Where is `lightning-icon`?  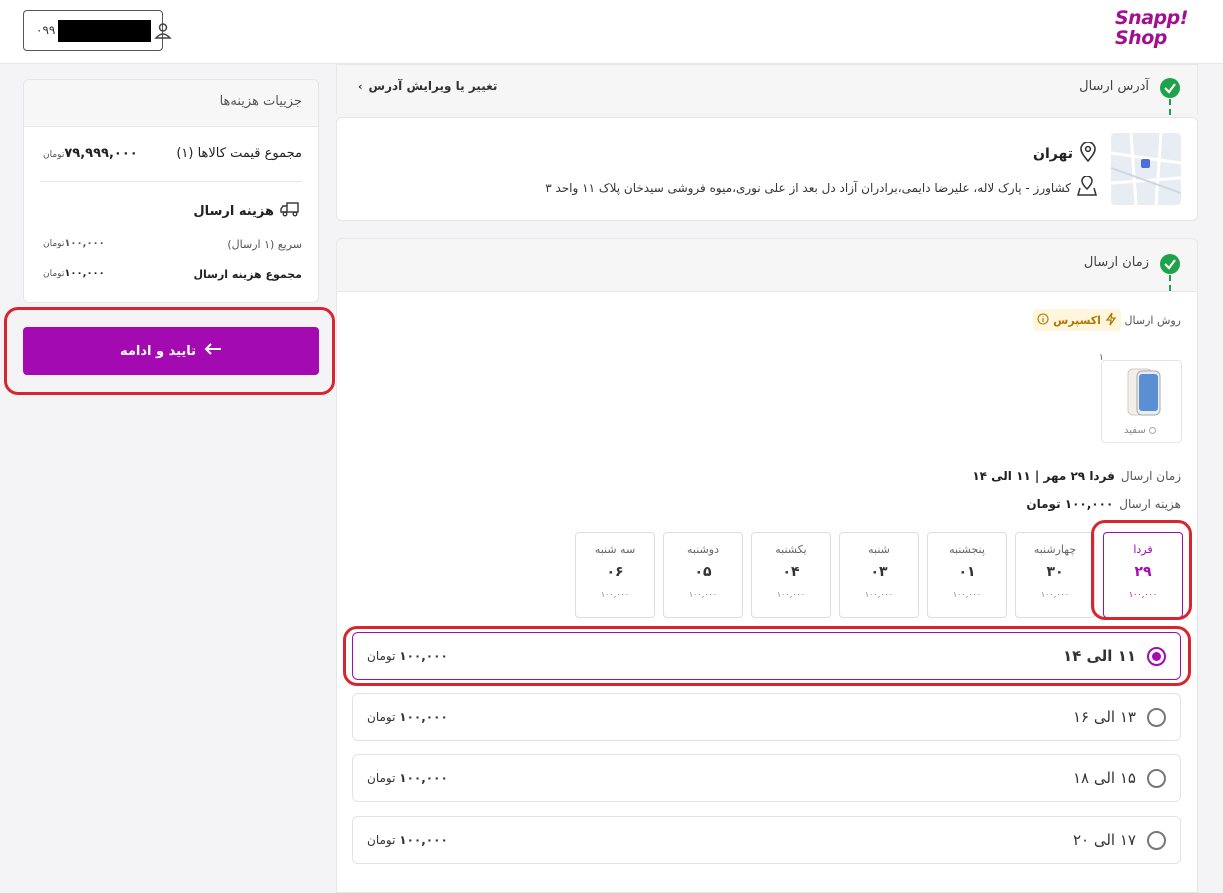
lightning-icon is located at coordinates (1111, 320).